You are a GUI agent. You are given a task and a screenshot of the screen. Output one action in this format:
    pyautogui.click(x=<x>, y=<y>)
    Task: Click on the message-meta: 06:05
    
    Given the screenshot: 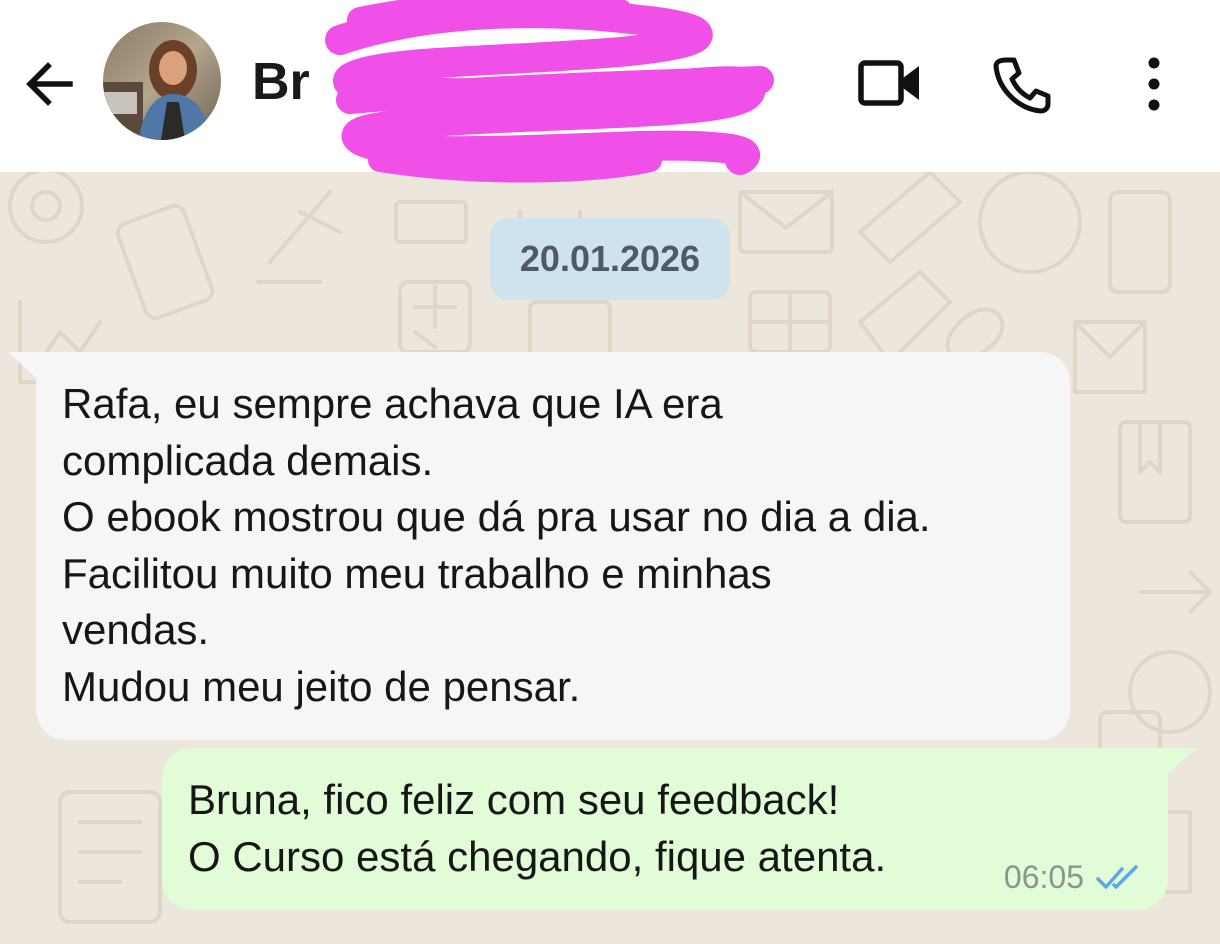 What is the action you would take?
    pyautogui.click(x=1073, y=877)
    